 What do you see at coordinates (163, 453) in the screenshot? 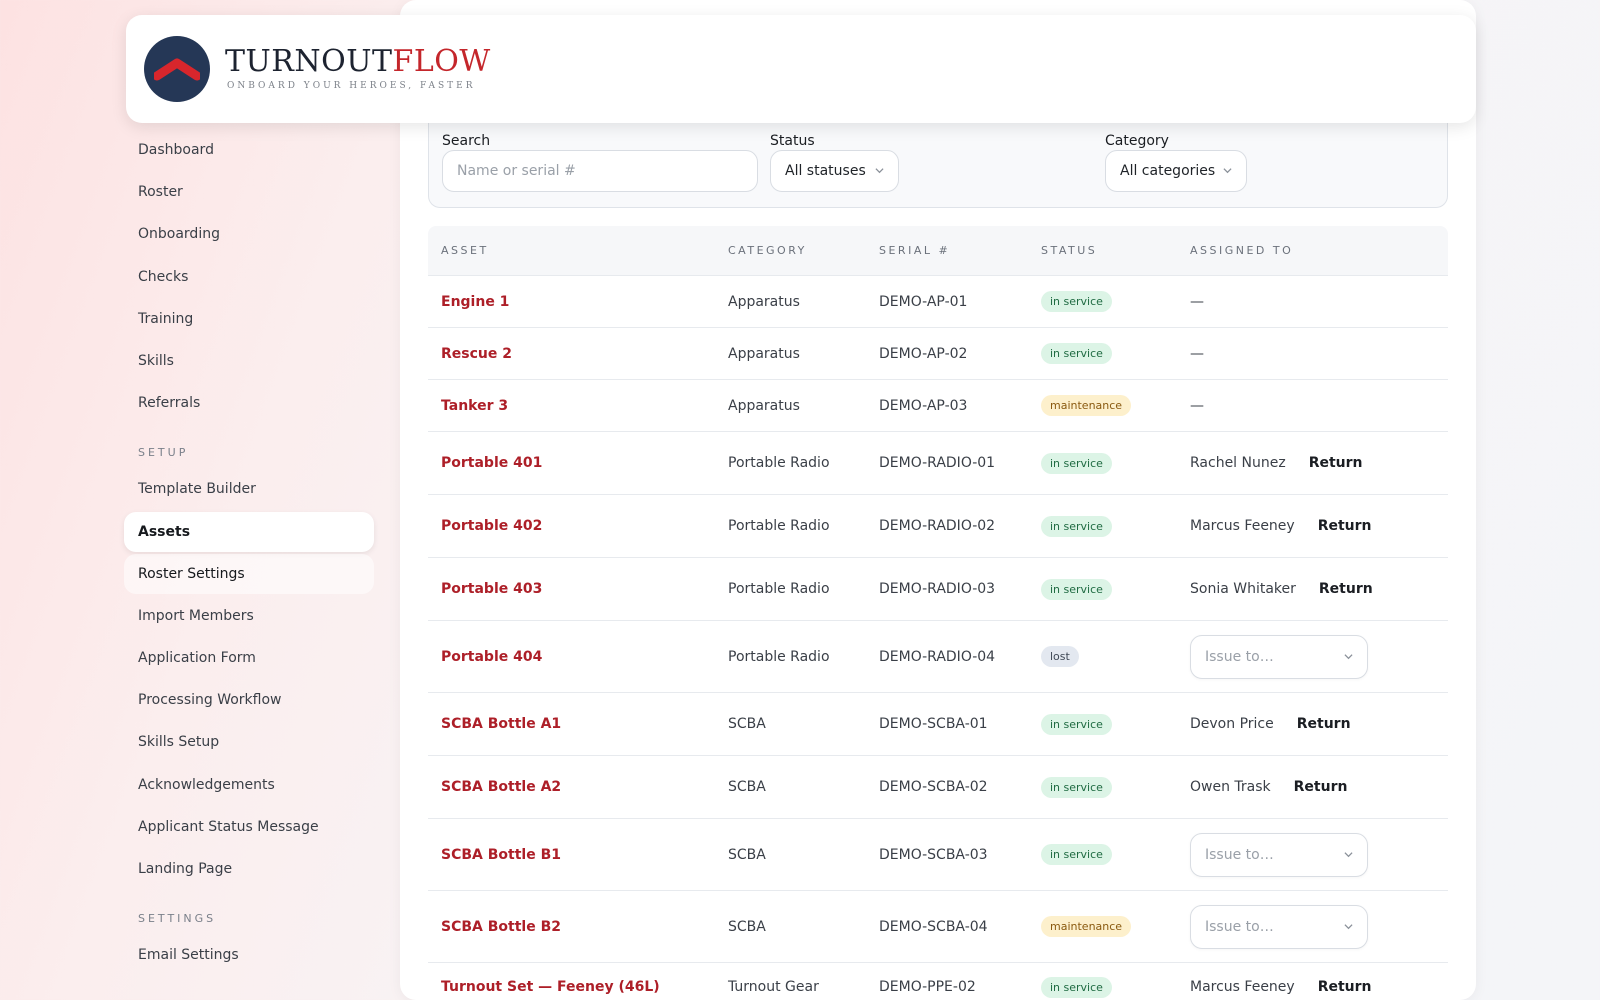
I see `sidebar-section-setup: SETUP` at bounding box center [163, 453].